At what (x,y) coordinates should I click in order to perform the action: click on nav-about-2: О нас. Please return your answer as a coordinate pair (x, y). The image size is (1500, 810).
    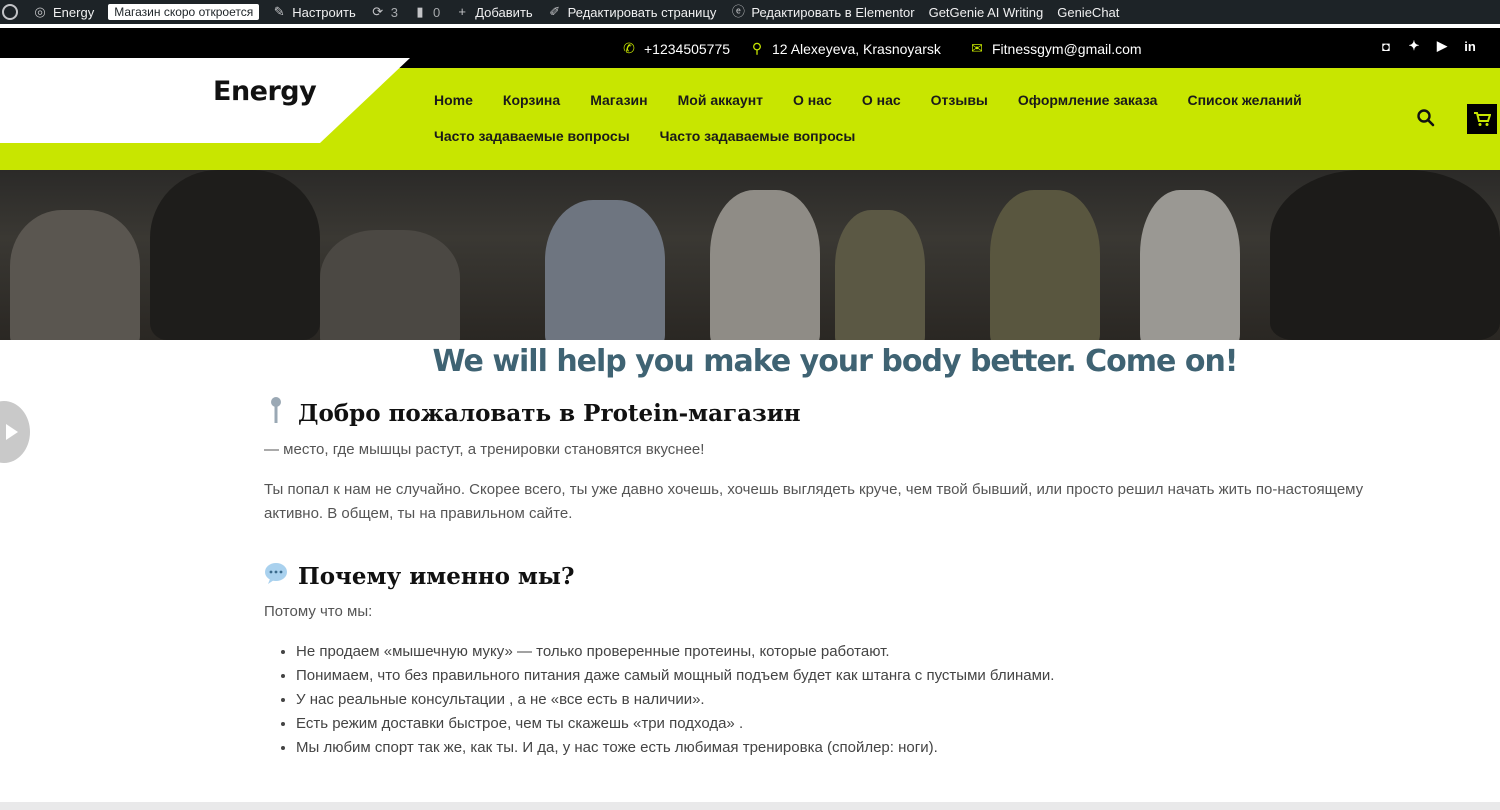
    Looking at the image, I should click on (881, 100).